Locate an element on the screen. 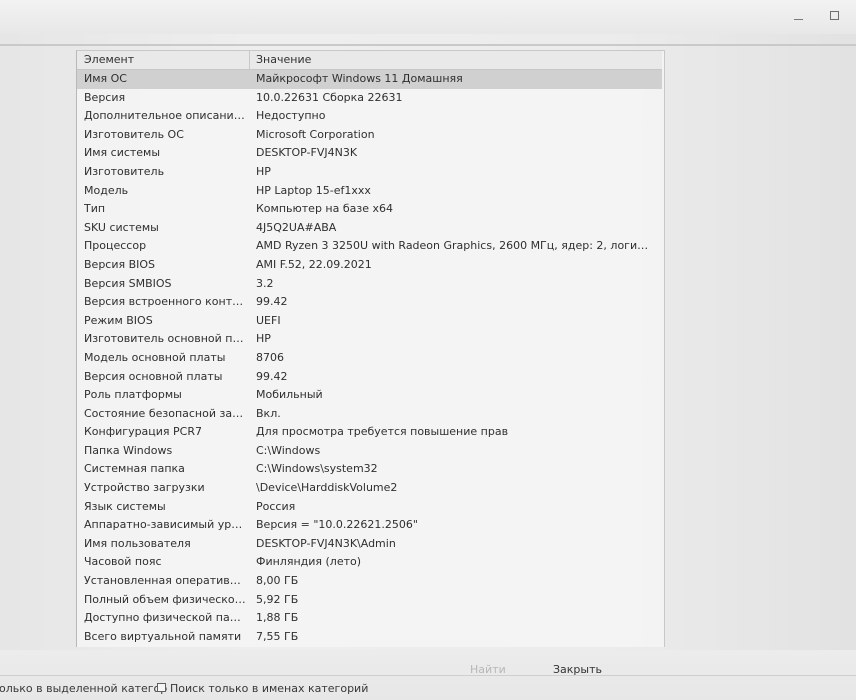  value-cell: Финляндия (лето) is located at coordinates (309, 562).